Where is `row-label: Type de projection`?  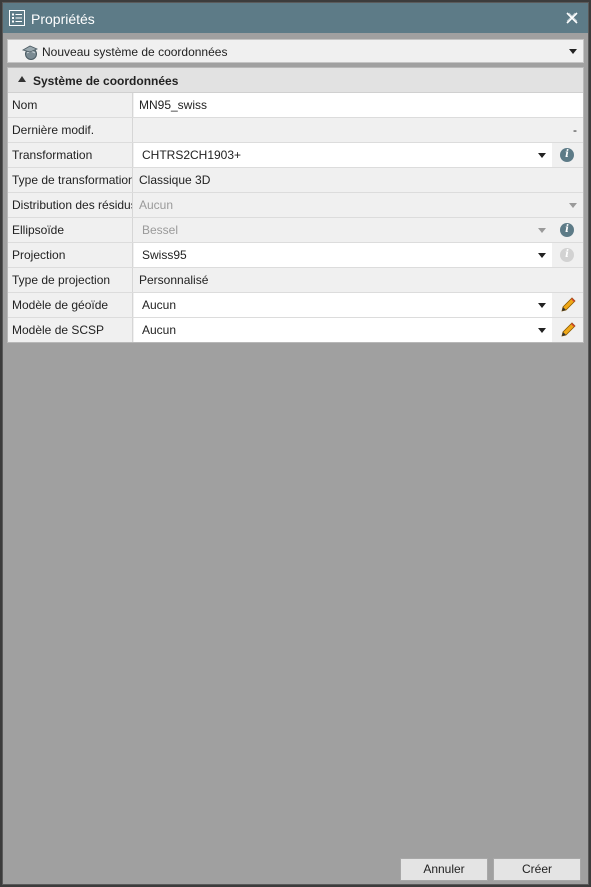
row-label: Type de projection is located at coordinates (70, 280).